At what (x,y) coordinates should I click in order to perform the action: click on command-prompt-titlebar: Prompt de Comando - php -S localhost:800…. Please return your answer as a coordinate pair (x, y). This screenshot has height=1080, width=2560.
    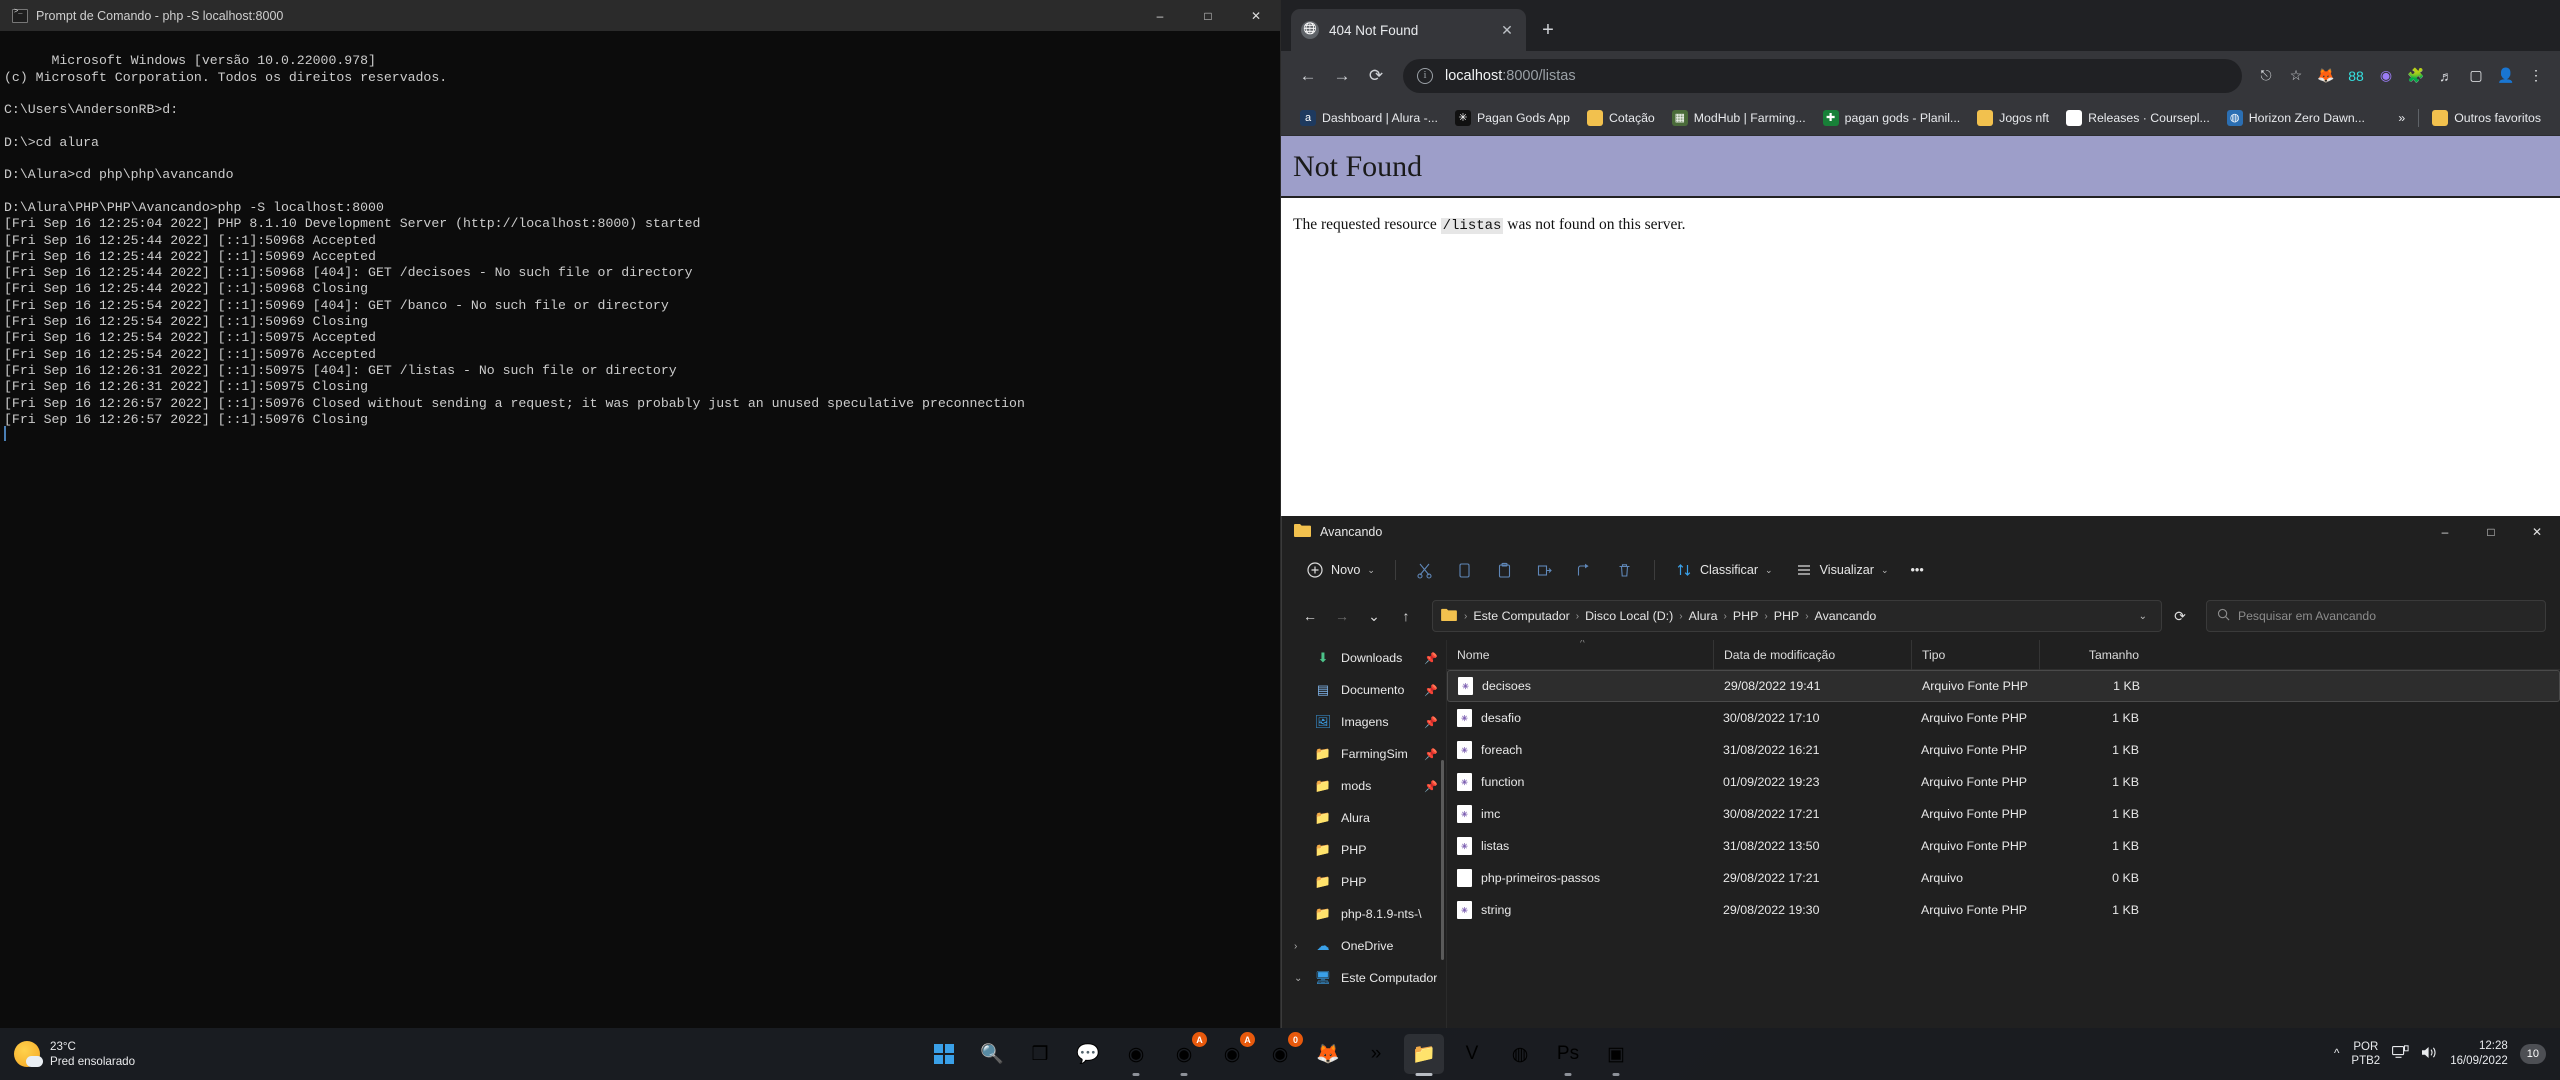
    Looking at the image, I should click on (640, 15).